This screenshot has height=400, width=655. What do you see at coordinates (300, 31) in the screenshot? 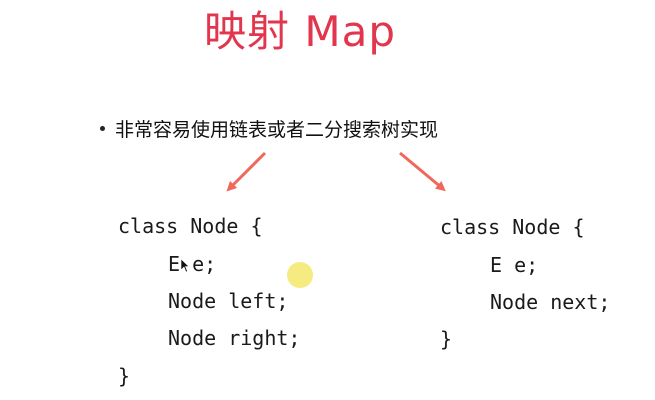
I see `slide-title: 映射 Map` at bounding box center [300, 31].